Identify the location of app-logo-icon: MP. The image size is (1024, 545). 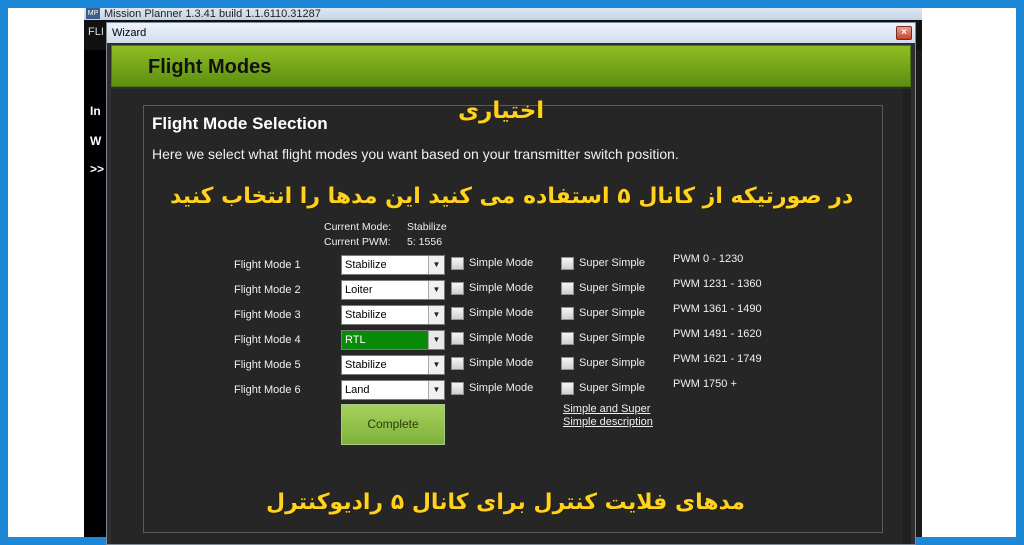
(93, 13).